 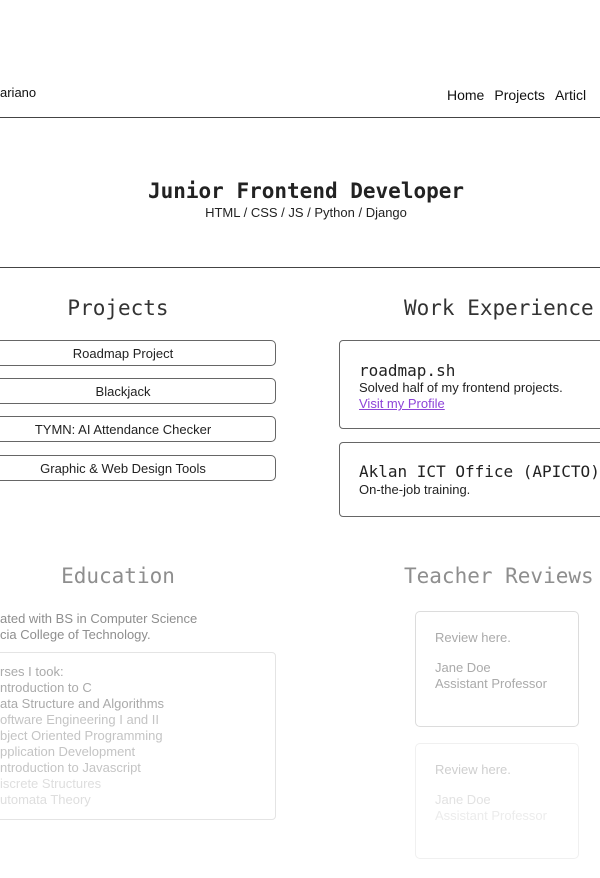 What do you see at coordinates (45, 799) in the screenshot?
I see `course-item: utomata Theory` at bounding box center [45, 799].